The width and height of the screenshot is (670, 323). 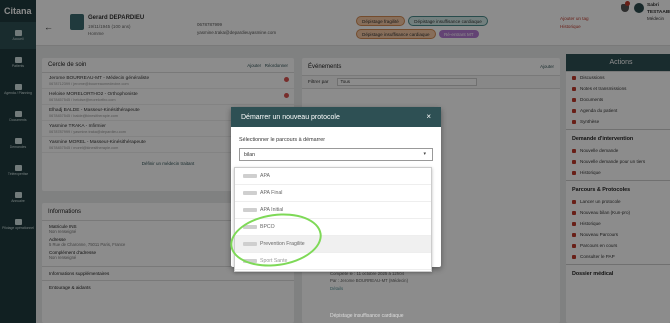 I want to click on dropdown-option: APA Final, so click(x=333, y=193).